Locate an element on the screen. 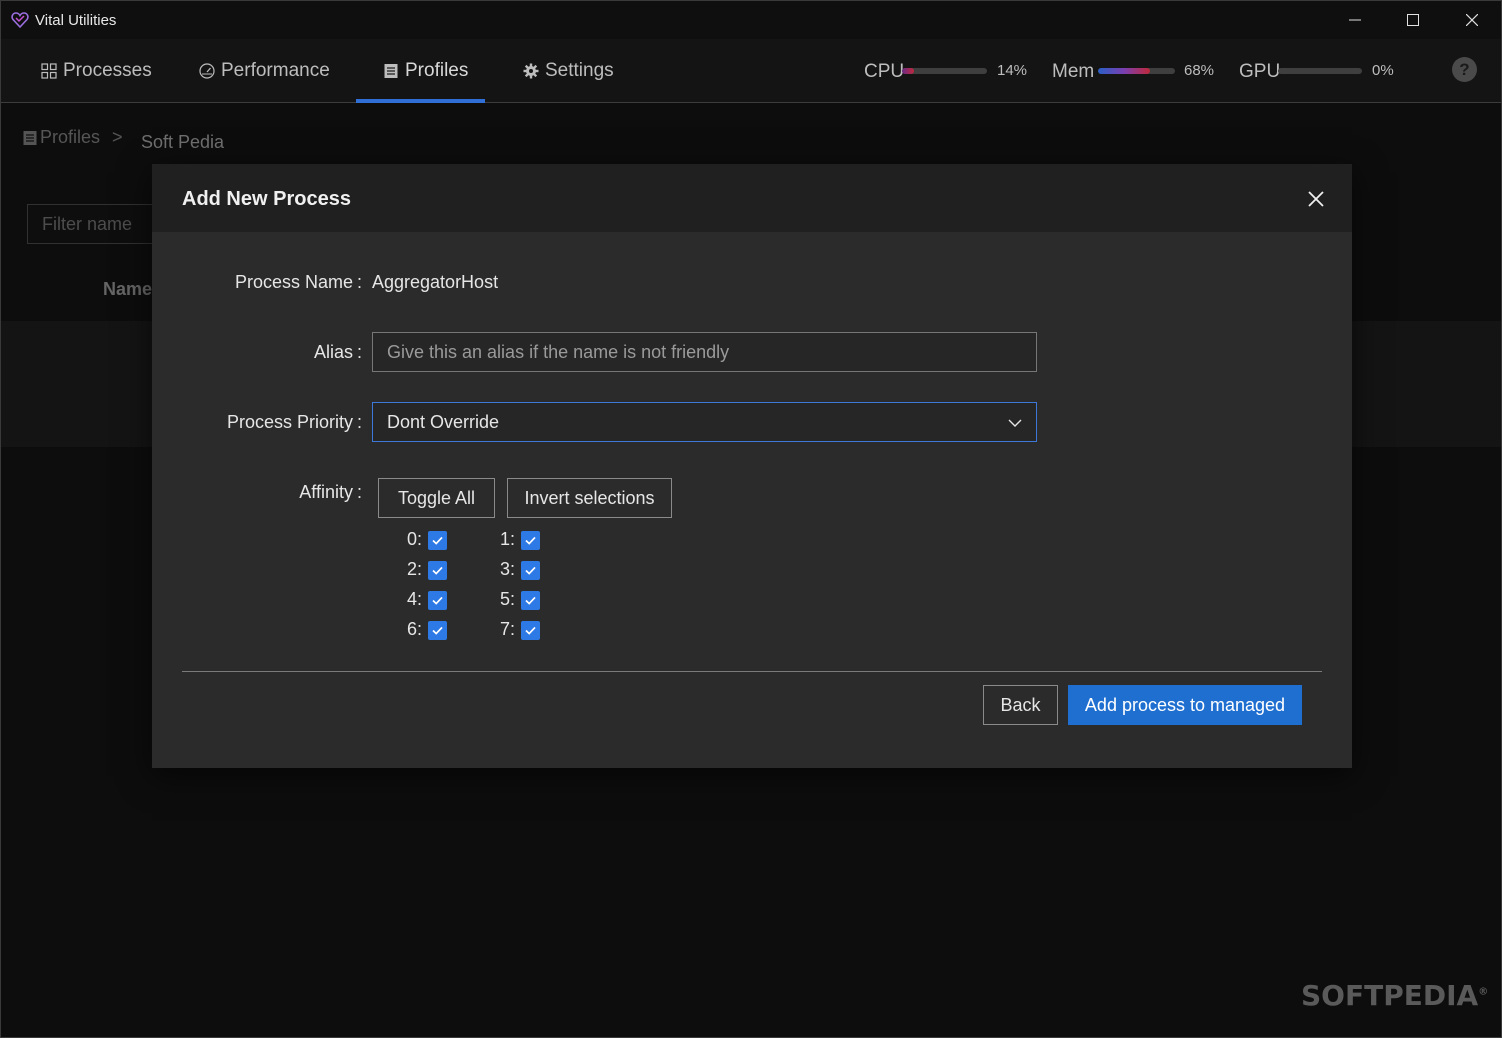 The height and width of the screenshot is (1038, 1502). tab-settings: Settings is located at coordinates (568, 71).